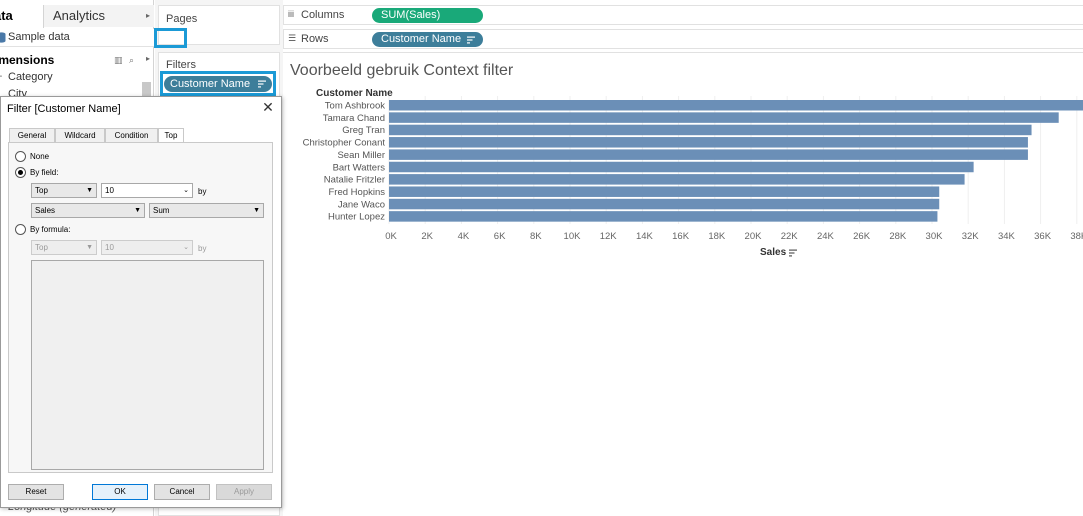 The height and width of the screenshot is (516, 1083). I want to click on category-label: Fred Hopkins, so click(357, 192).